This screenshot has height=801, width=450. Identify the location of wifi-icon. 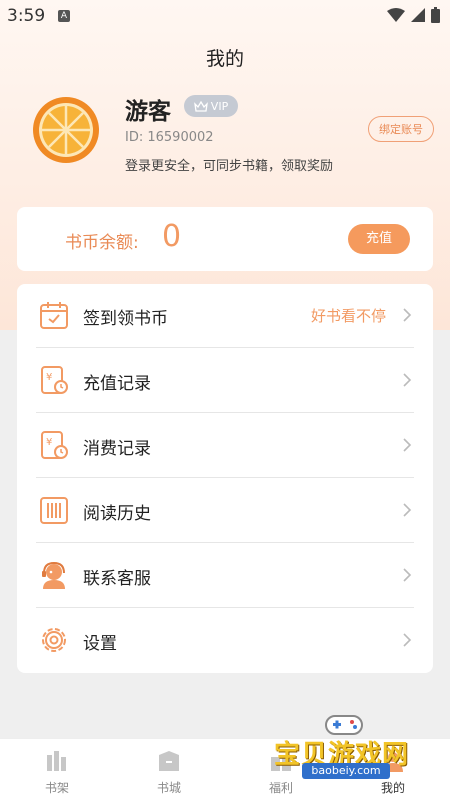
(396, 15).